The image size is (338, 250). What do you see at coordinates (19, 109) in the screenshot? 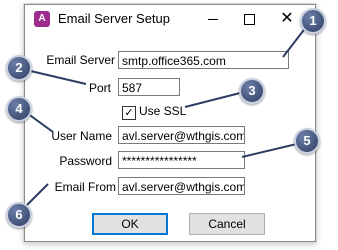
I see `callout-badge-4: 4` at bounding box center [19, 109].